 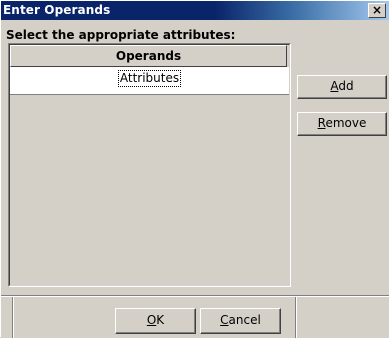 I want to click on cancel-button: Cancel, so click(x=240, y=321).